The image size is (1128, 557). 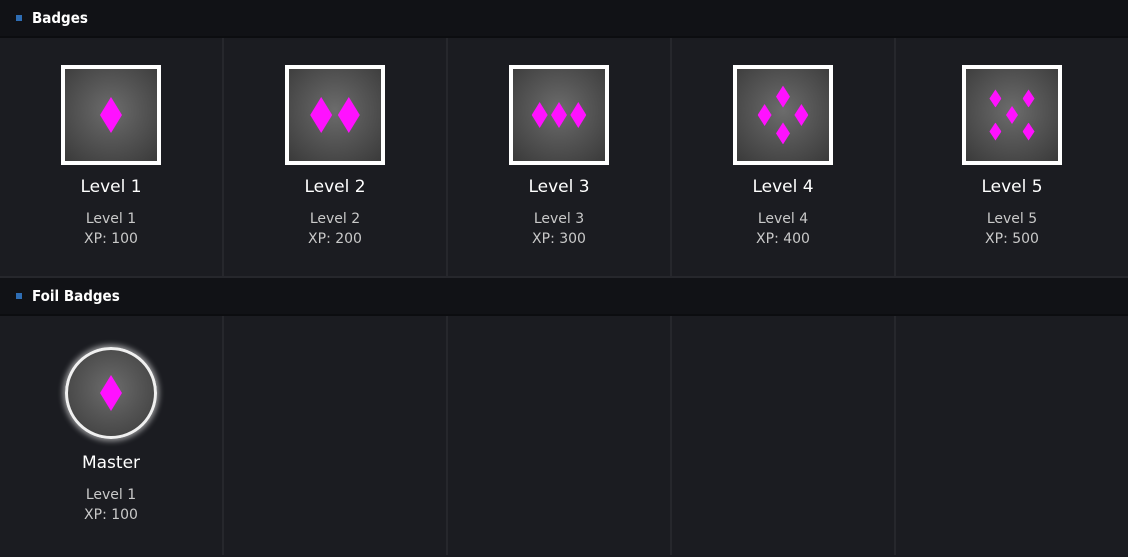 I want to click on foil-badges-section-title: Foil Badges, so click(x=76, y=296).